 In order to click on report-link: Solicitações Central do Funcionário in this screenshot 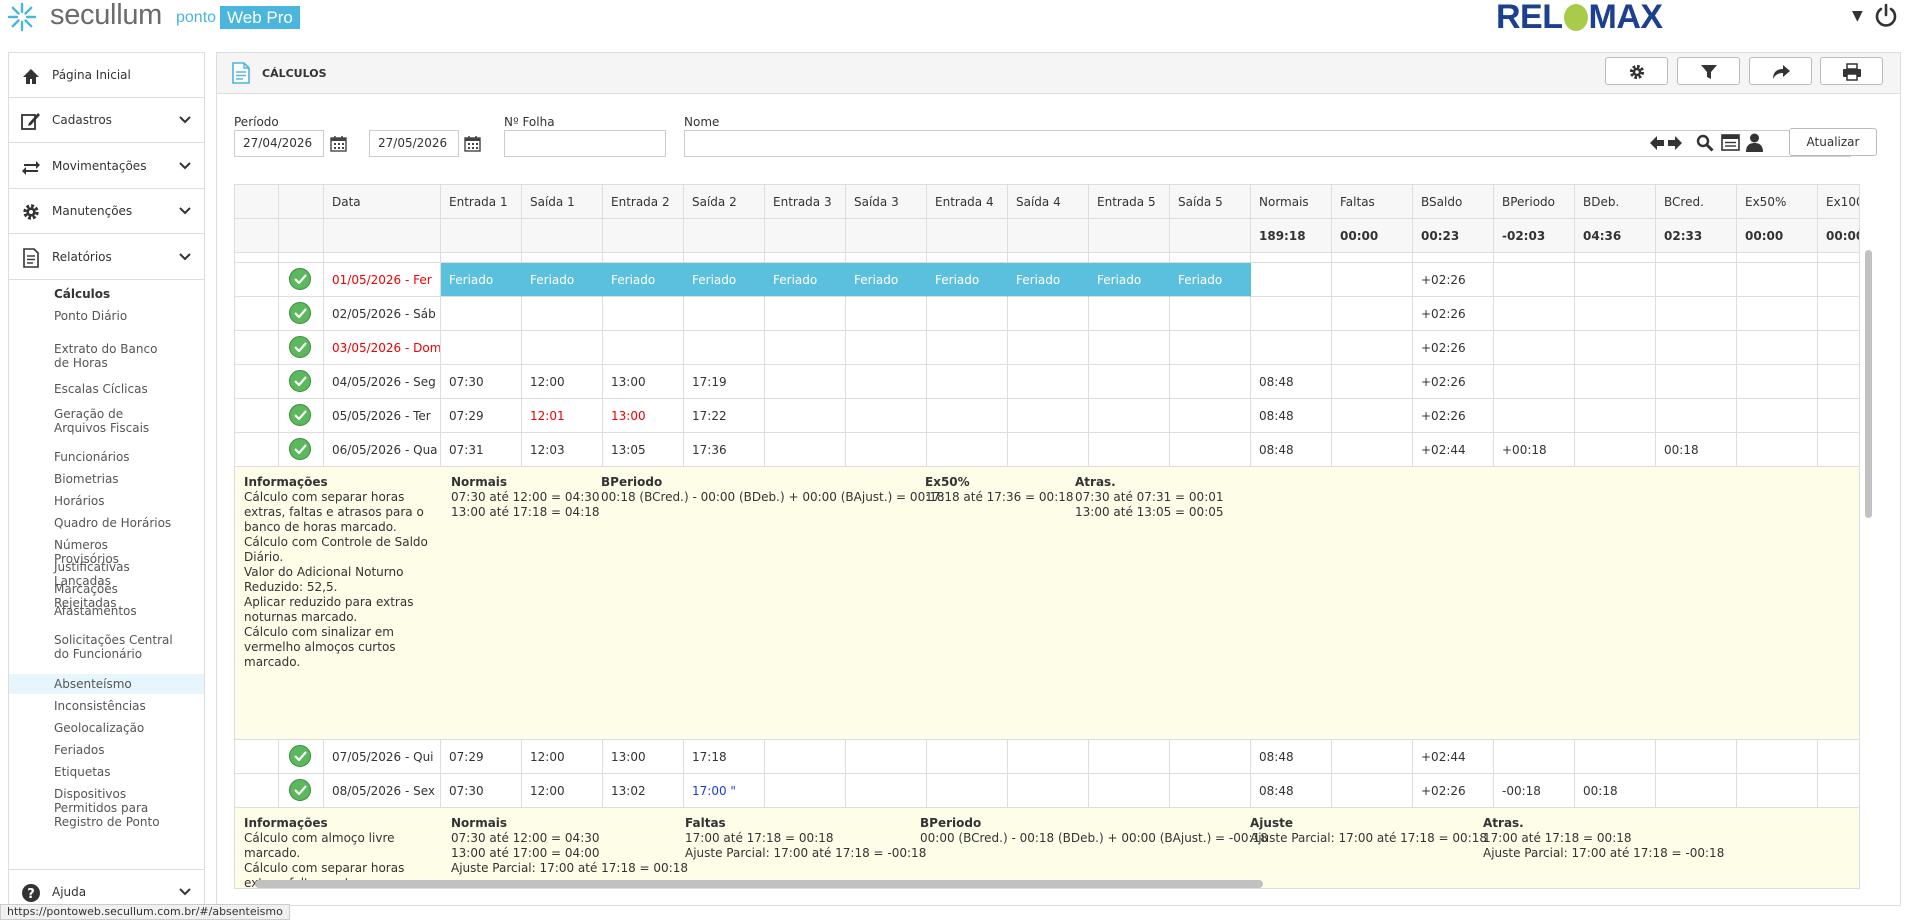, I will do `click(106, 647)`.